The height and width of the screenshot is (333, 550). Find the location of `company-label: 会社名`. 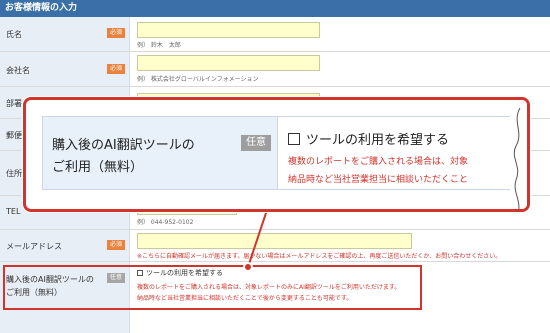

company-label: 会社名 is located at coordinates (18, 70).